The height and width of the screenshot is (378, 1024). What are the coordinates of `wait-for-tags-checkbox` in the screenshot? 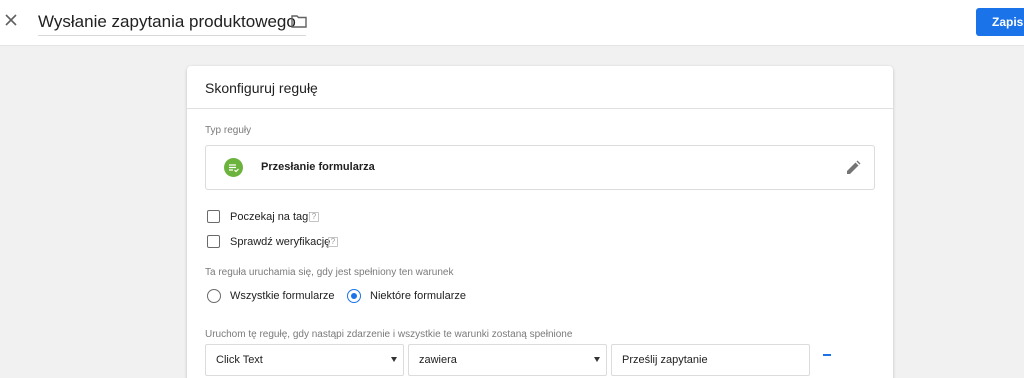 It's located at (213, 216).